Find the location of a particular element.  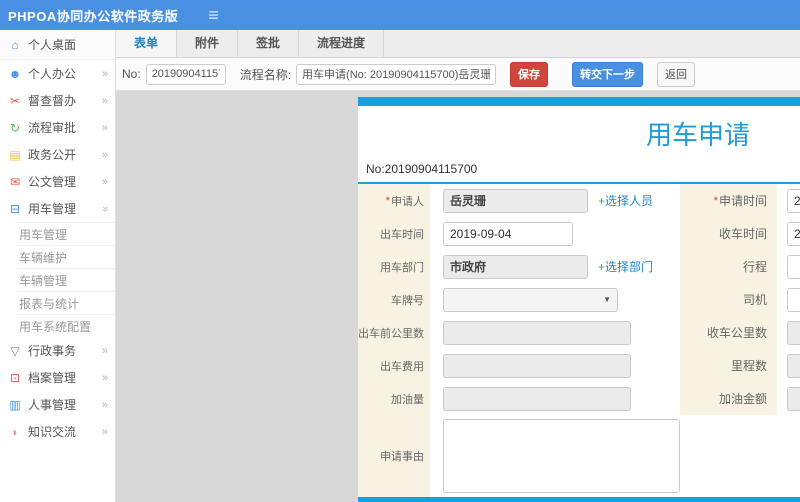

field-label: 加油金额 is located at coordinates (728, 398).